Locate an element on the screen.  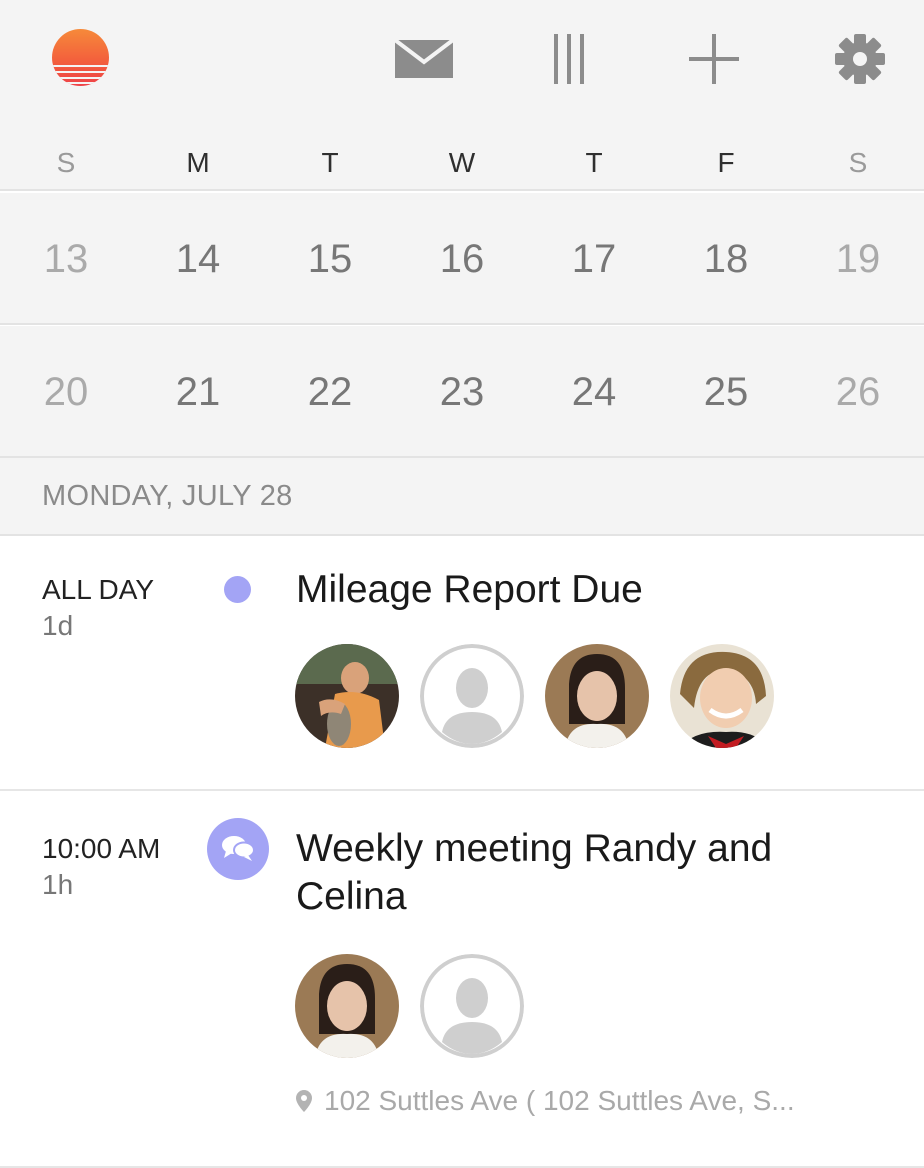
event-time: ALL DAY is located at coordinates (98, 589).